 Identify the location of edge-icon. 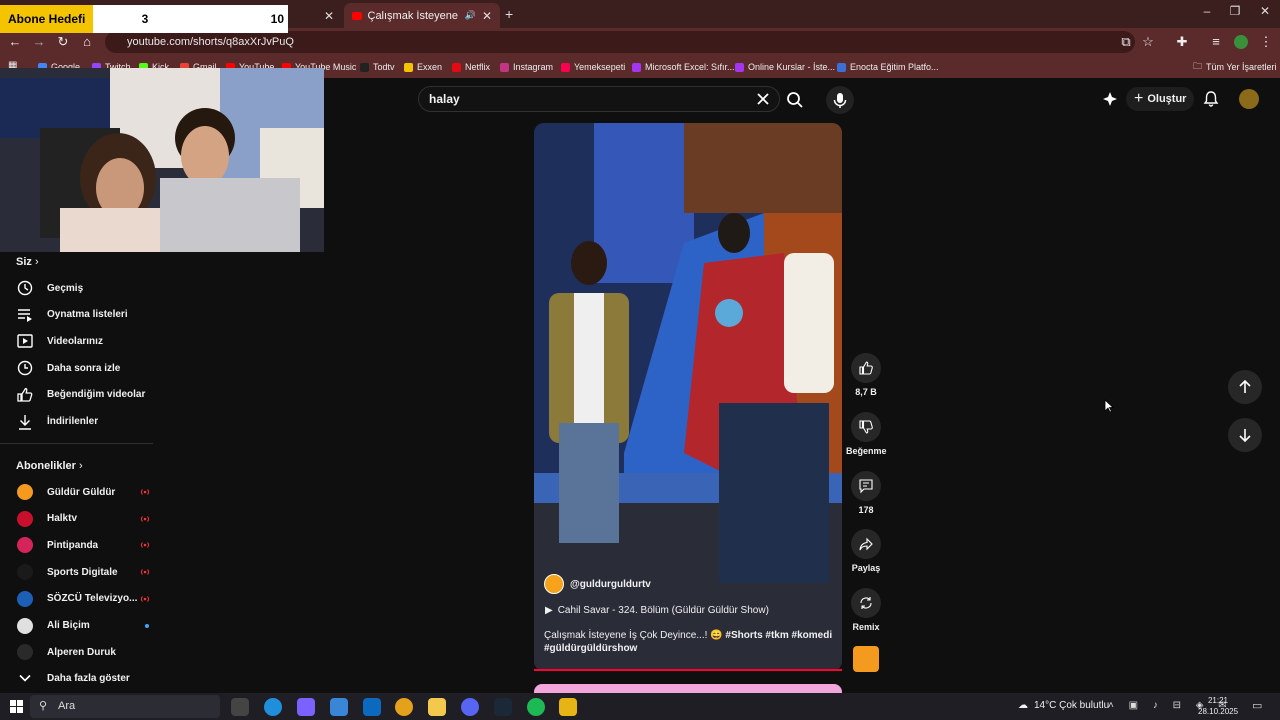
(273, 707).